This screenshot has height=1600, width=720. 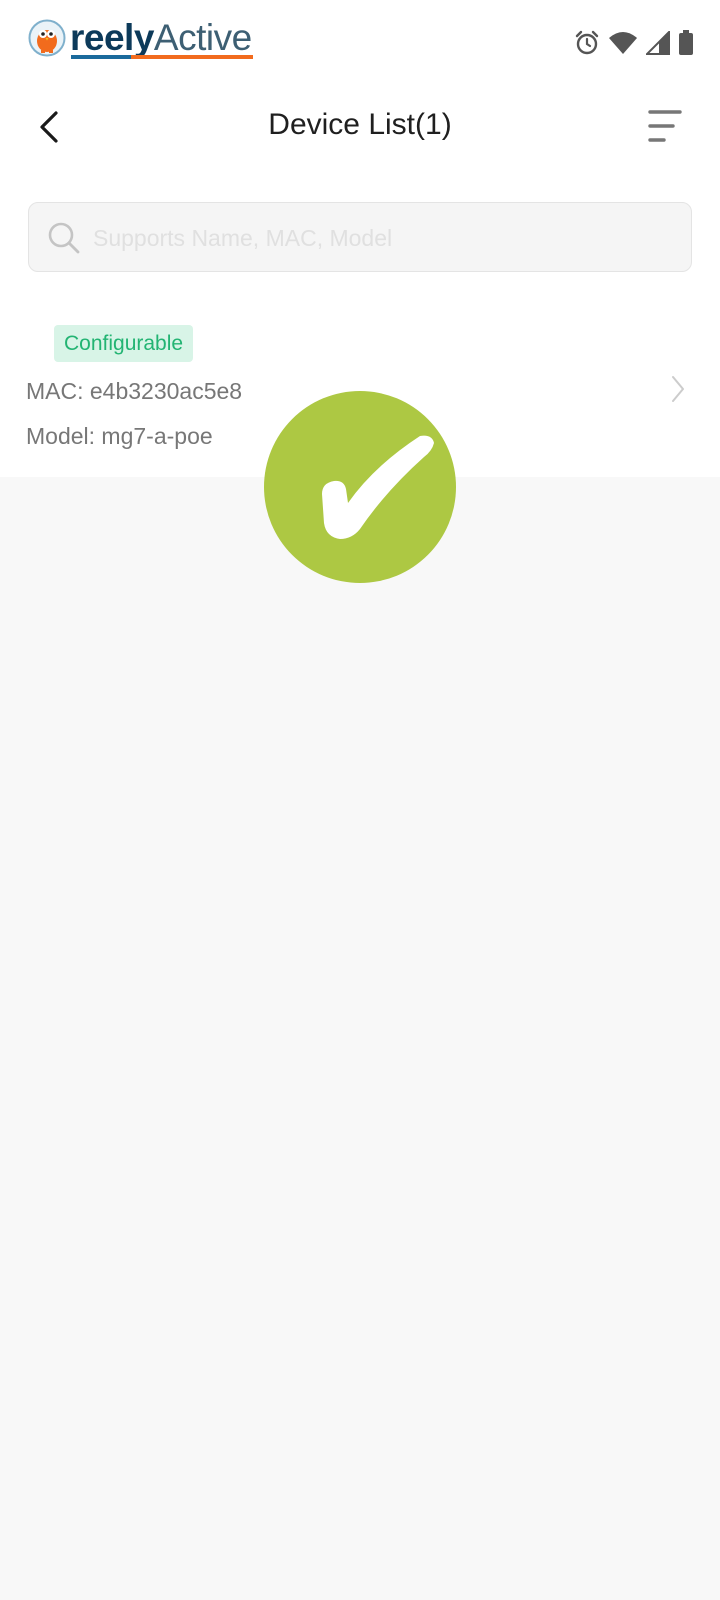 What do you see at coordinates (47, 38) in the screenshot?
I see `owl-logo-icon` at bounding box center [47, 38].